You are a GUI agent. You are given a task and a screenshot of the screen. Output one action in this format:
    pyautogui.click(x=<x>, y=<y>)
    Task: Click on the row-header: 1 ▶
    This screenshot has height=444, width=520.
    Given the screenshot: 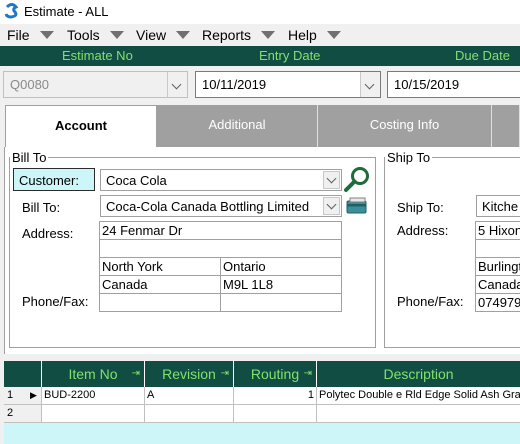 What is the action you would take?
    pyautogui.click(x=23, y=396)
    